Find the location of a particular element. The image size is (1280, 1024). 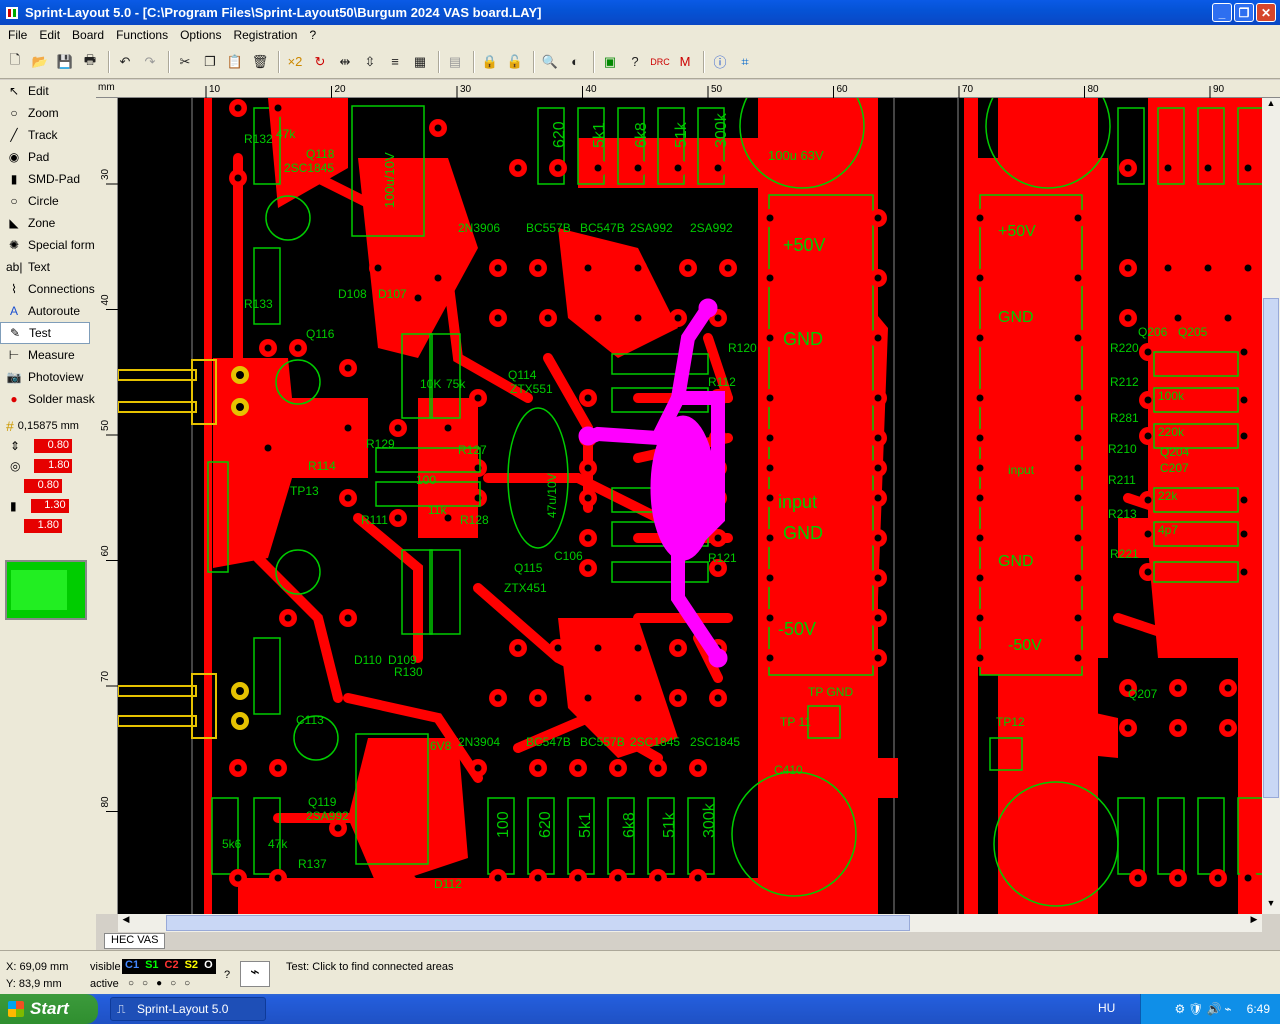

smd-width-row: ▮ 1.30 is located at coordinates (48, 505).